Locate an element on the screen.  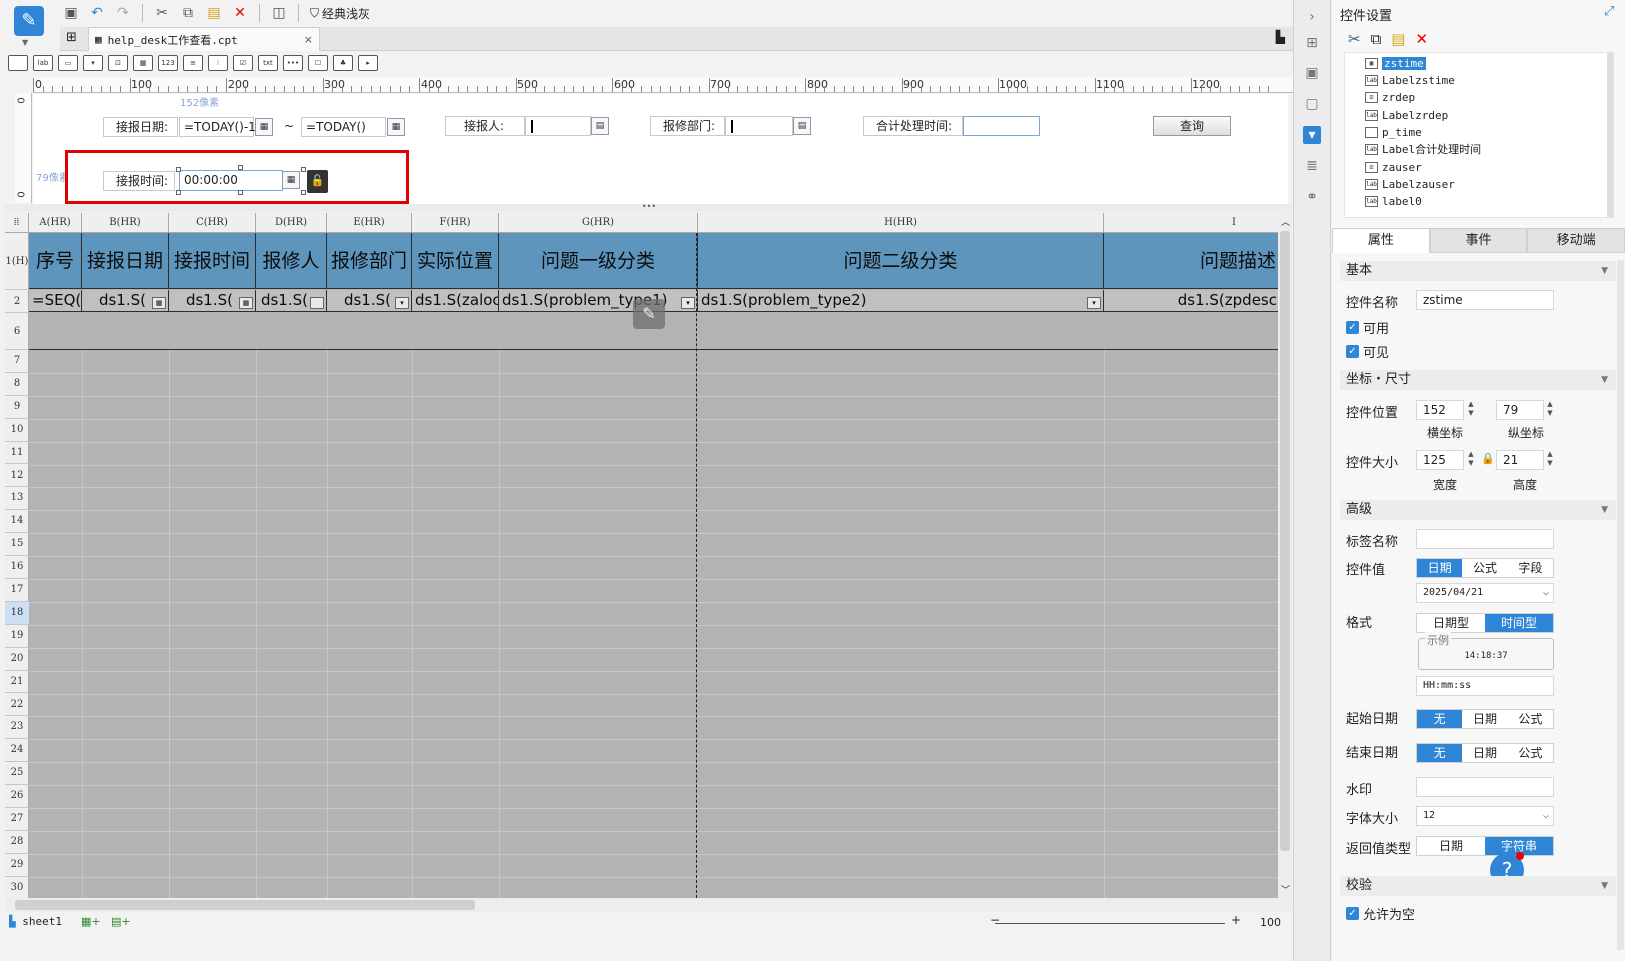
column-header: D(HR) is located at coordinates (291, 223).